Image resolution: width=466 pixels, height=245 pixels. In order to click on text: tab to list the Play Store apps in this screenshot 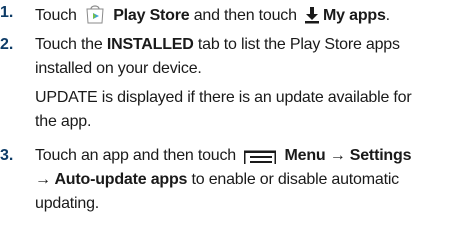, I will do `click(298, 44)`.